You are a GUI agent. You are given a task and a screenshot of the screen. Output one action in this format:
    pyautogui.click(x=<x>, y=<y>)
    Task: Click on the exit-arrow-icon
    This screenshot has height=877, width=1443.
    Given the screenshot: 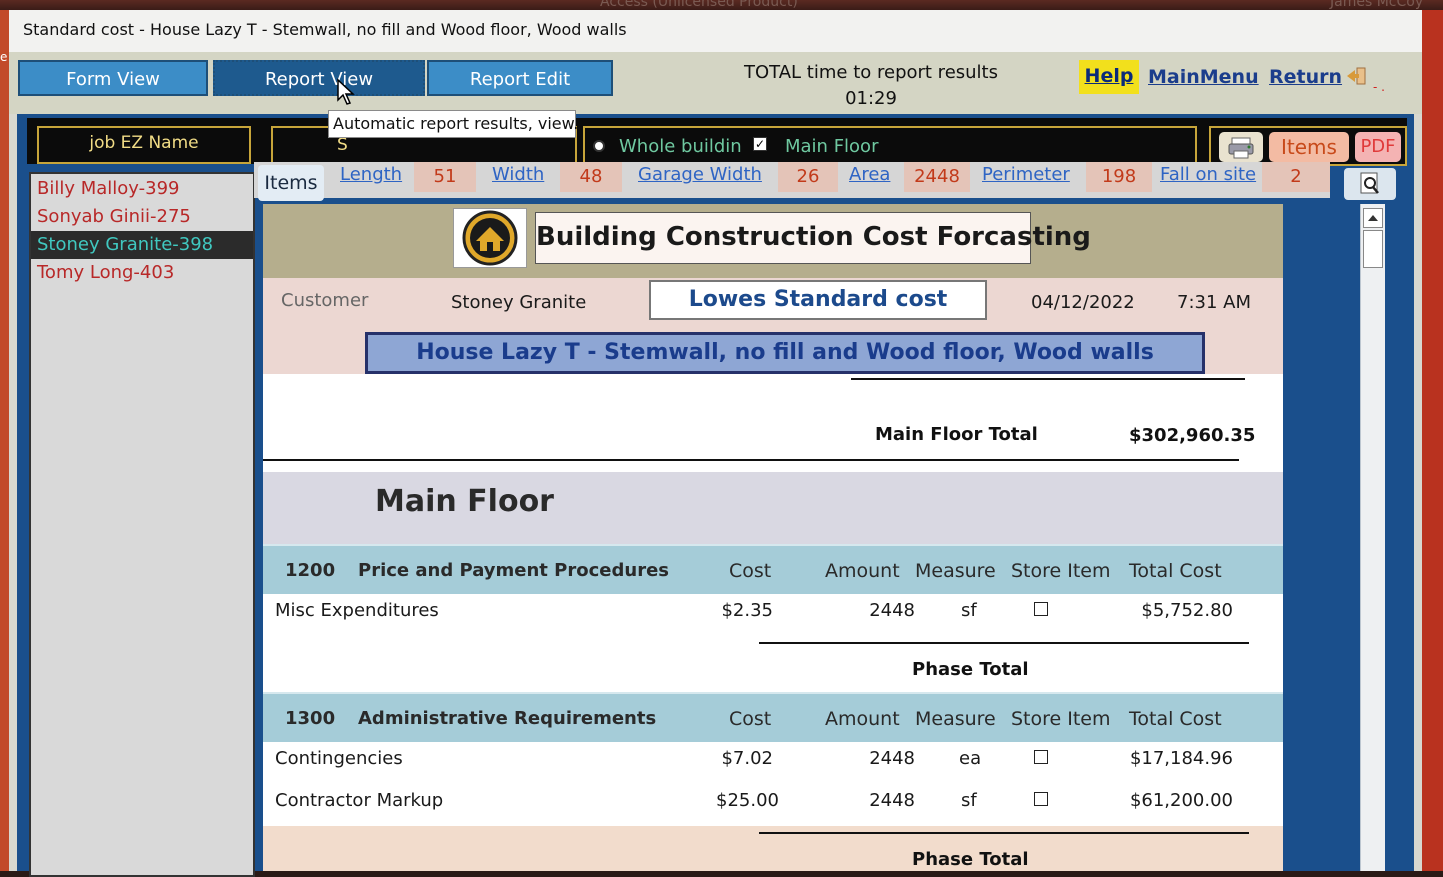 What is the action you would take?
    pyautogui.click(x=1357, y=76)
    